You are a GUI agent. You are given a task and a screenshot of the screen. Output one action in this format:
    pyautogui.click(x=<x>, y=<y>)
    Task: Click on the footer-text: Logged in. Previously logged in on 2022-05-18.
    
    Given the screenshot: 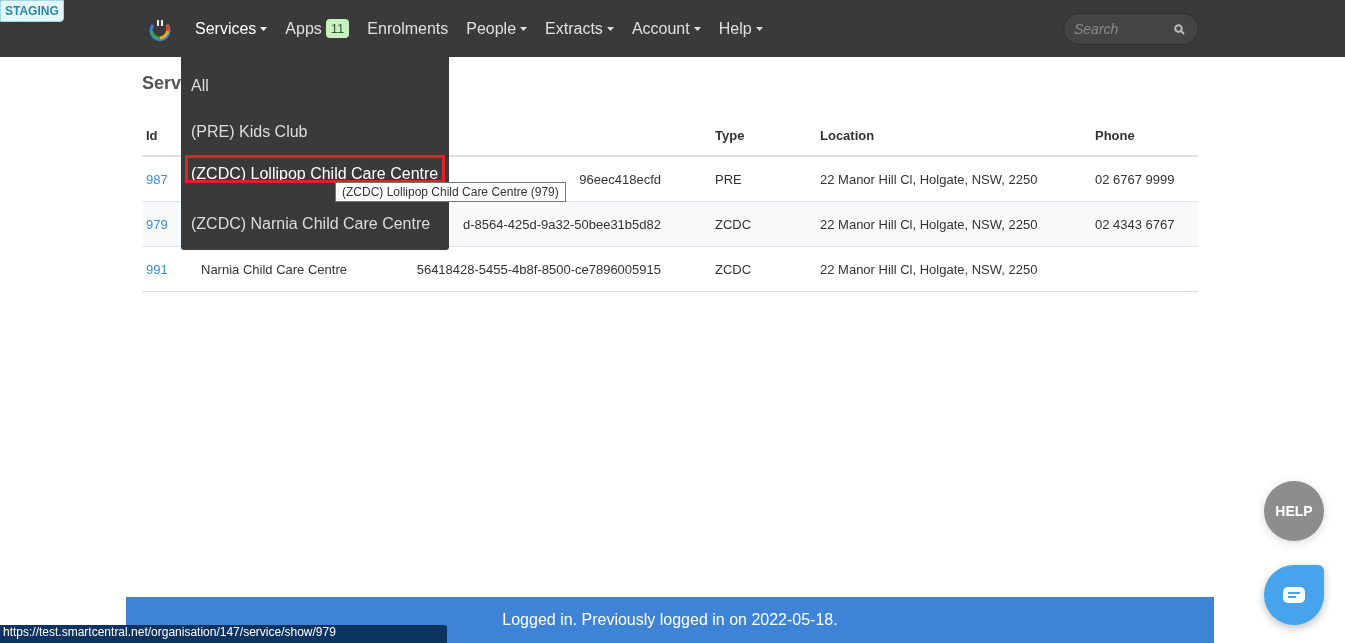 What is the action you would take?
    pyautogui.click(x=670, y=620)
    